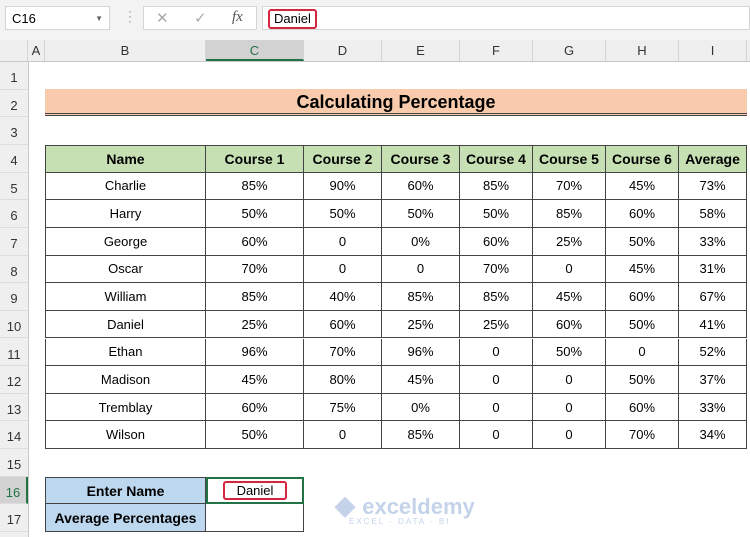 The image size is (750, 537). I want to click on column-header-G: G, so click(569, 50).